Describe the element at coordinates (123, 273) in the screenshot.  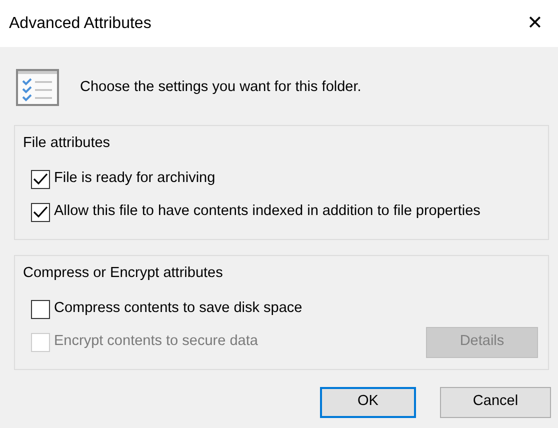
I see `group-title: Compress or Encrypt attributes` at that location.